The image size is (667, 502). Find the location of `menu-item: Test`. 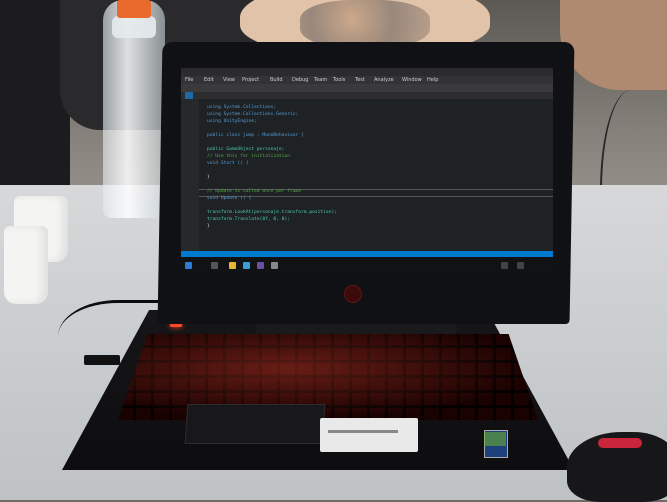

menu-item: Test is located at coordinates (360, 80).